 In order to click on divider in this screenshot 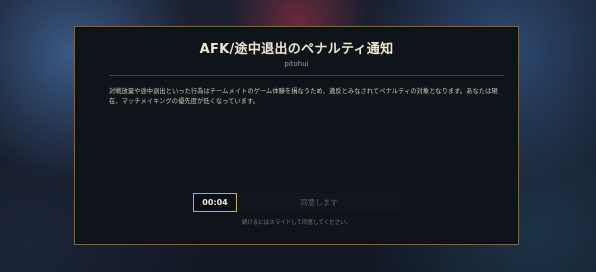, I will do `click(306, 75)`.